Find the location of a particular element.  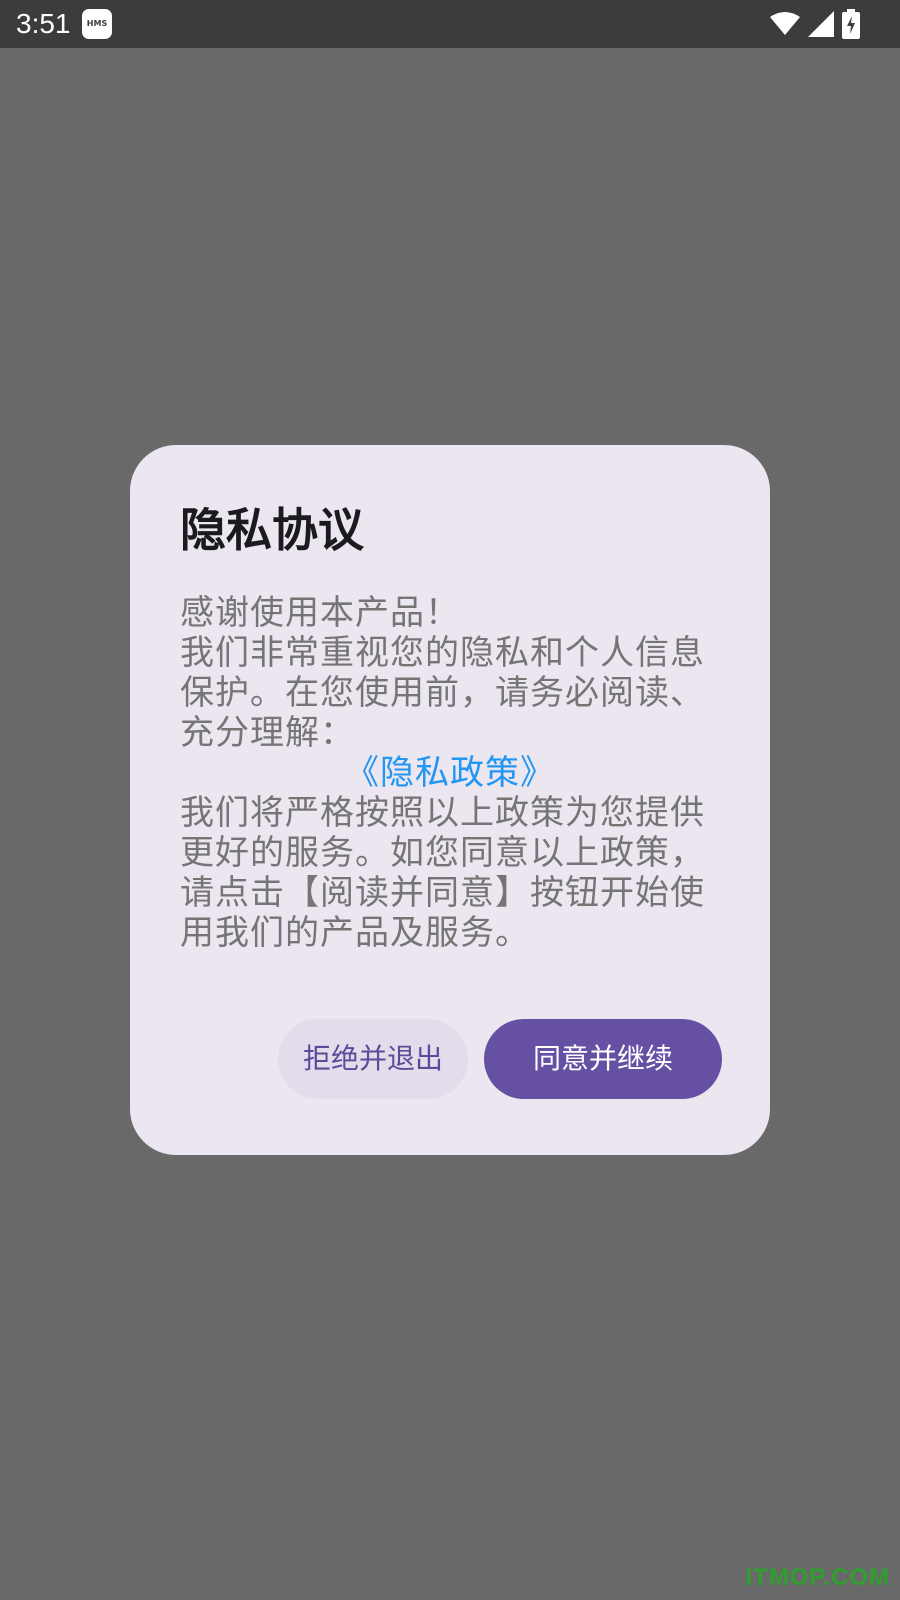

thanks-text: 感谢使用本产品！ is located at coordinates (320, 613).